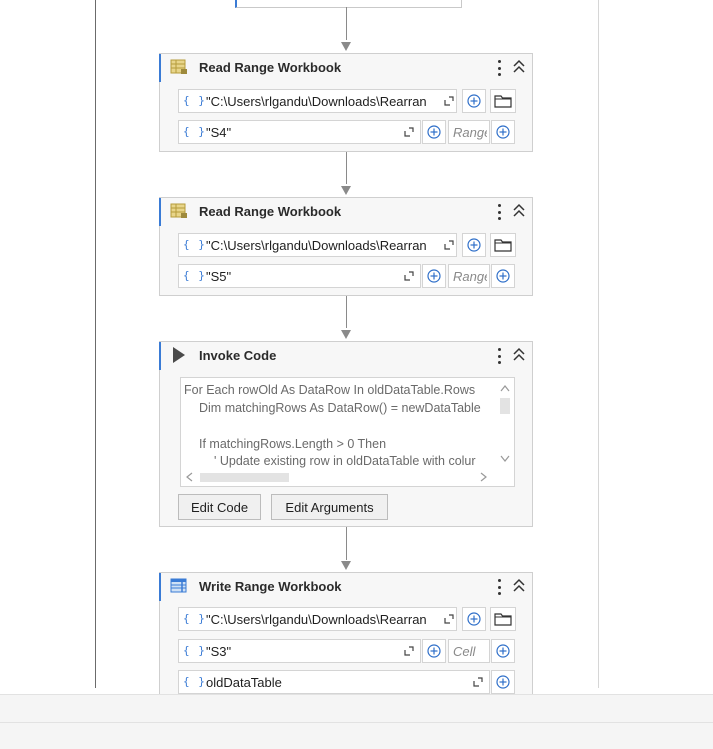 This screenshot has width=713, height=749. What do you see at coordinates (270, 586) in the screenshot?
I see `activity-title: Write Range Workbook` at bounding box center [270, 586].